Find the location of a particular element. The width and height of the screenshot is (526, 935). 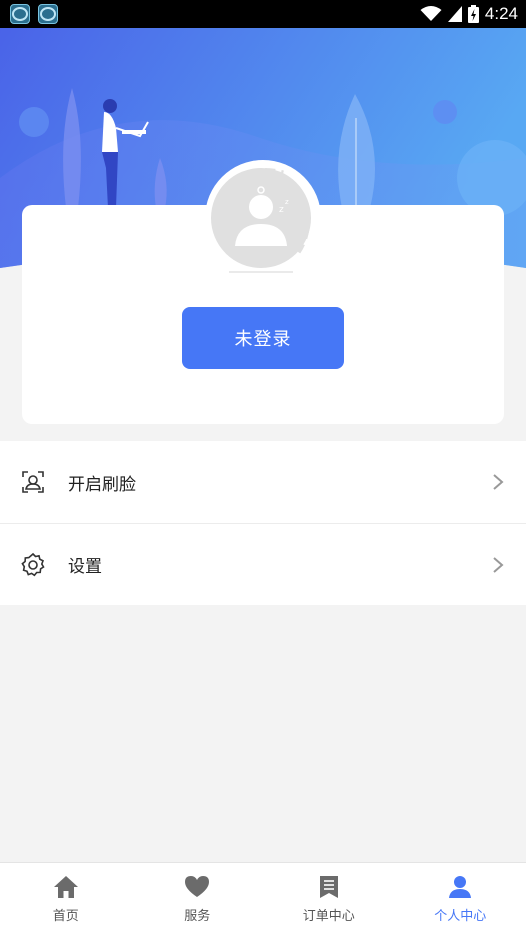

tab-label: 订单中心 is located at coordinates (328, 916).